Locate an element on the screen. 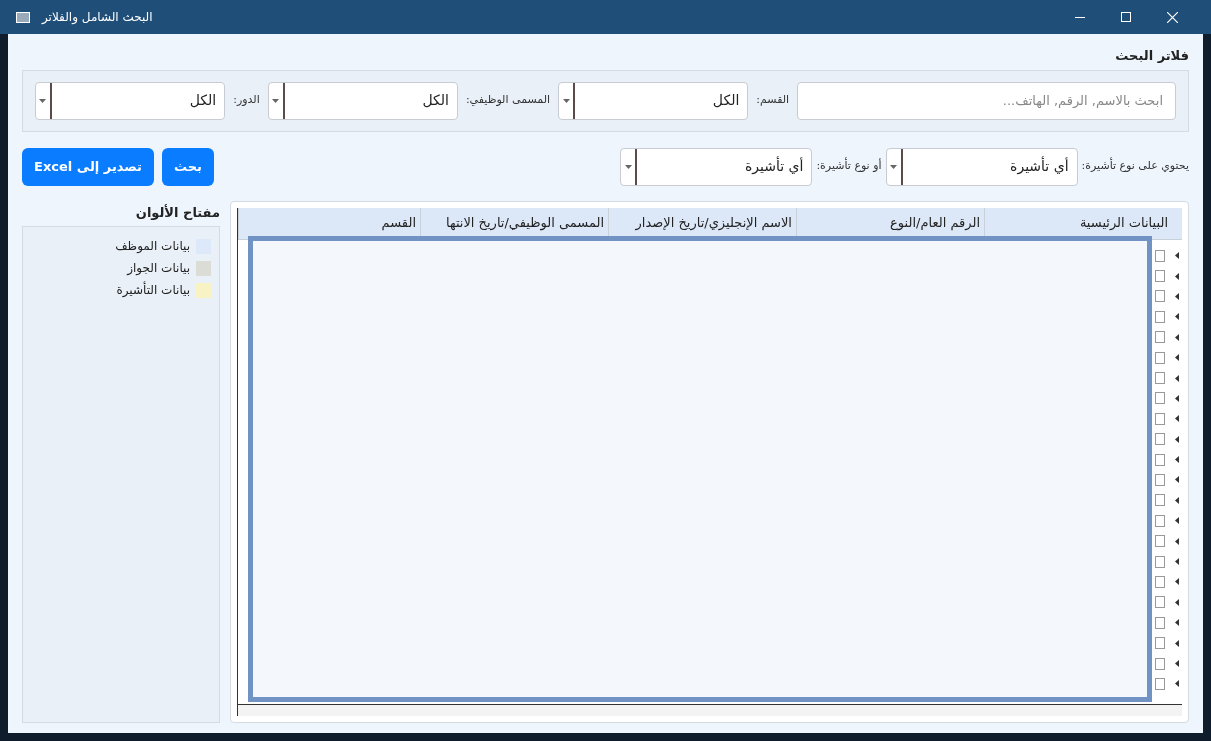 The image size is (1211, 741). legend-label: بيانات الموظف is located at coordinates (152, 246).